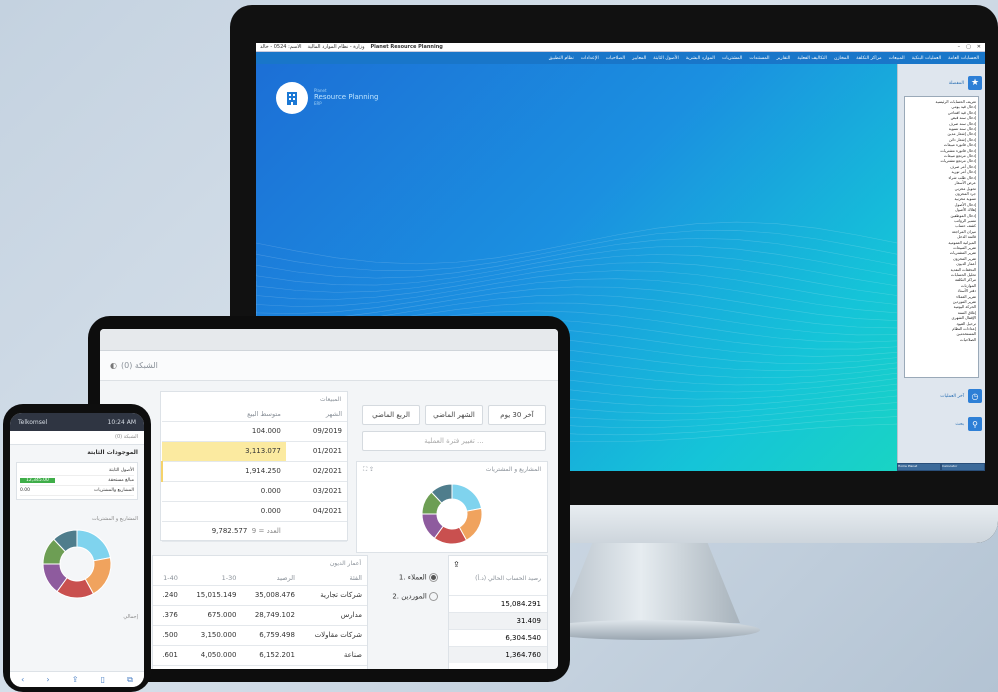 This screenshot has width=998, height=692. I want to click on forward-icon: ›, so click(47, 679).